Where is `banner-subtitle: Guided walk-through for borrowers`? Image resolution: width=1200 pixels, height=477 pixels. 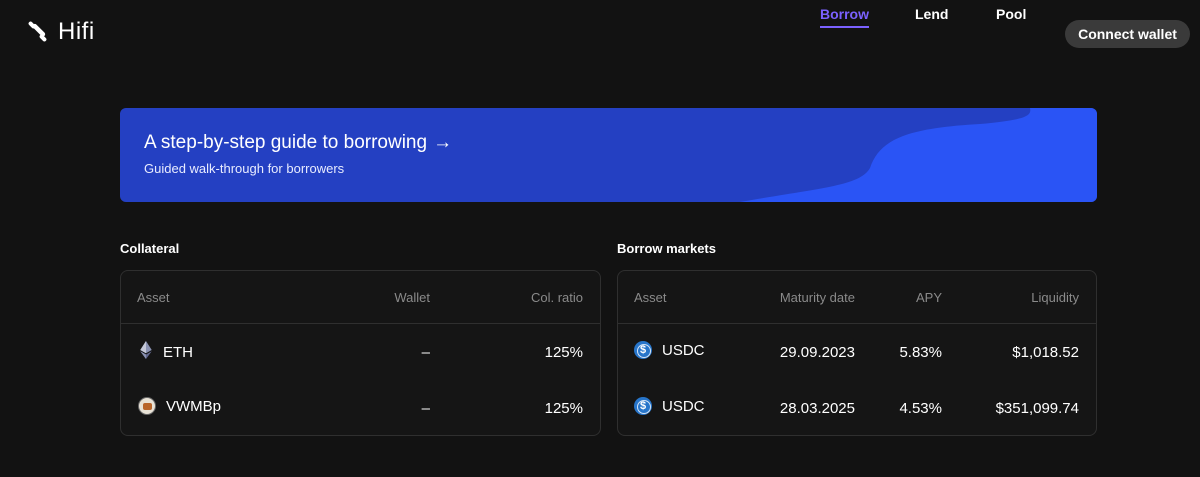 banner-subtitle: Guided walk-through for borrowers is located at coordinates (244, 168).